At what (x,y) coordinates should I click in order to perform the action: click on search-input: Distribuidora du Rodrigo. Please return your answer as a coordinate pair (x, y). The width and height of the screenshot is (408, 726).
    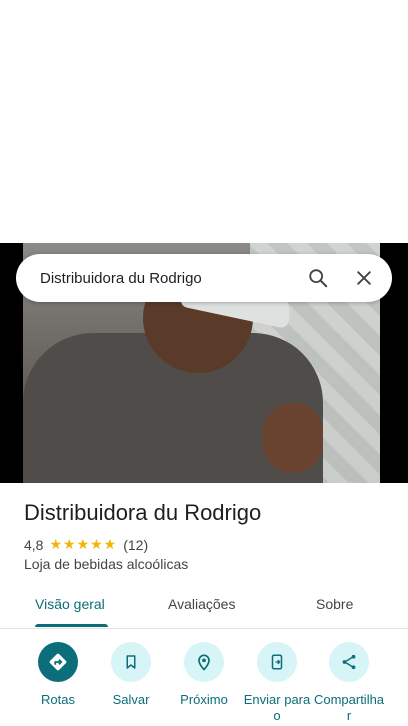
    Looking at the image, I should click on (158, 278).